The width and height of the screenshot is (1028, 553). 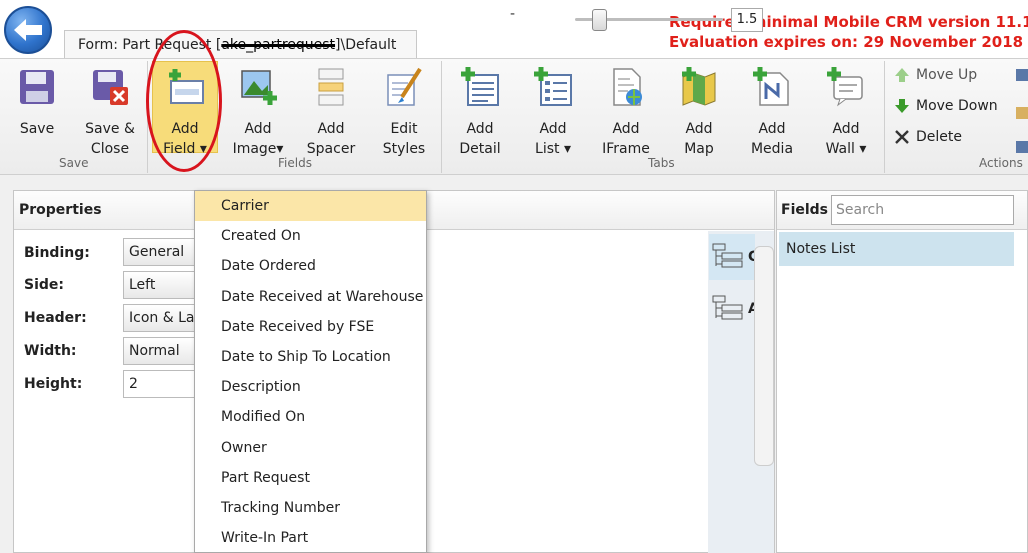 I want to click on fields-list-item: Notes List, so click(x=896, y=249).